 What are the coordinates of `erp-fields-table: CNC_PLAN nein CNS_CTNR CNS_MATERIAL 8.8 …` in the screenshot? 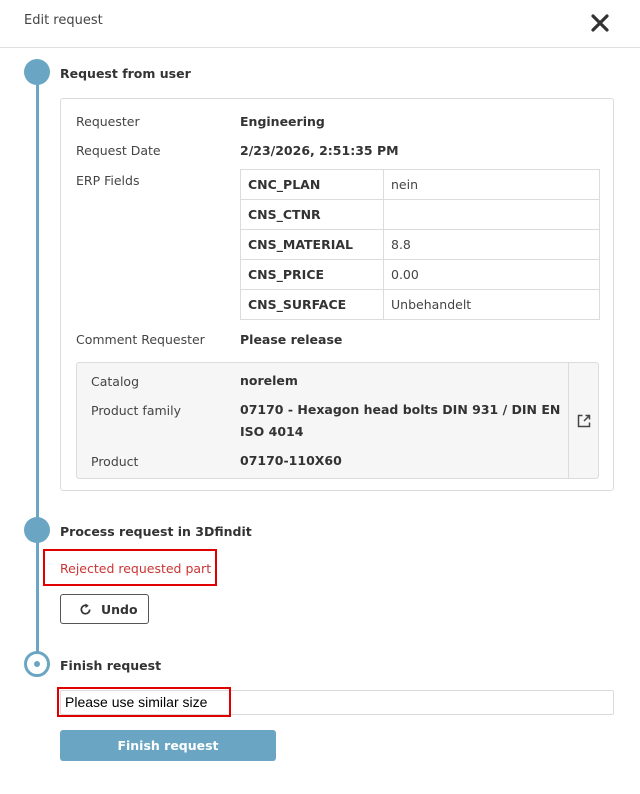 It's located at (420, 244).